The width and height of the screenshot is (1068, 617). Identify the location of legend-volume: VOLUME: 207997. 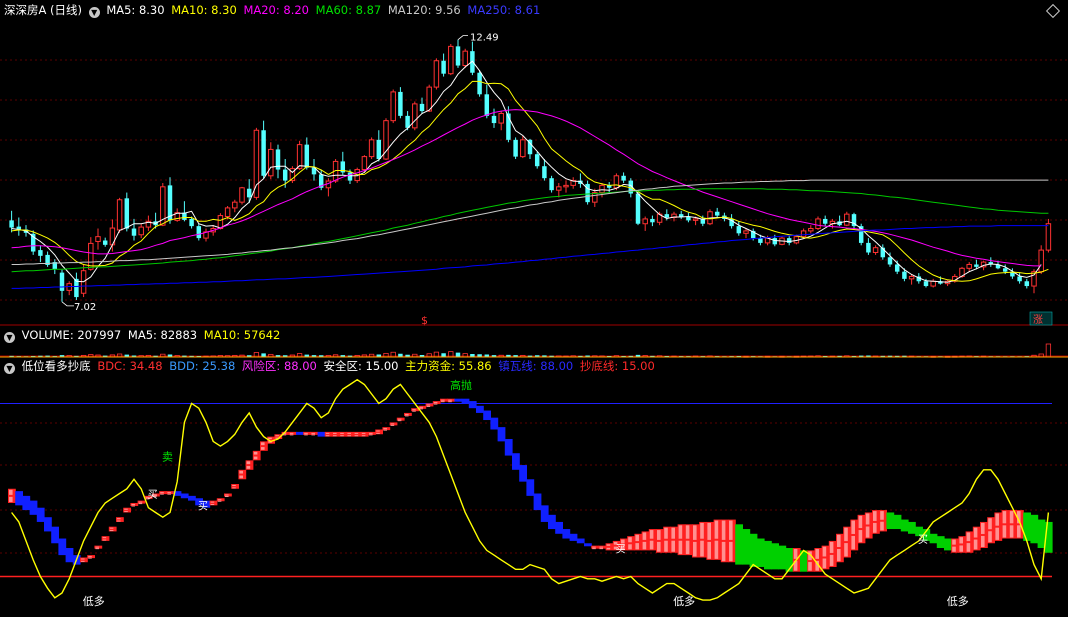
(71, 335).